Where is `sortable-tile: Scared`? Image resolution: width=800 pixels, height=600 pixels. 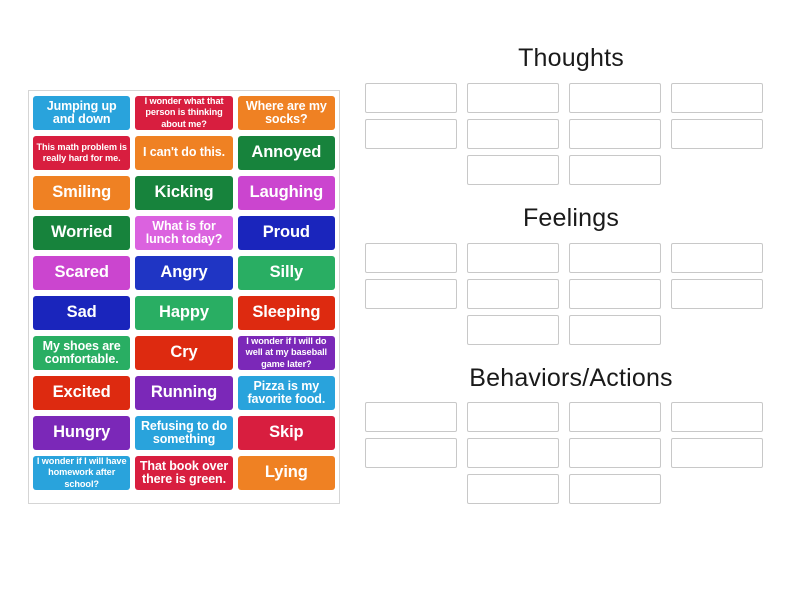 sortable-tile: Scared is located at coordinates (82, 273).